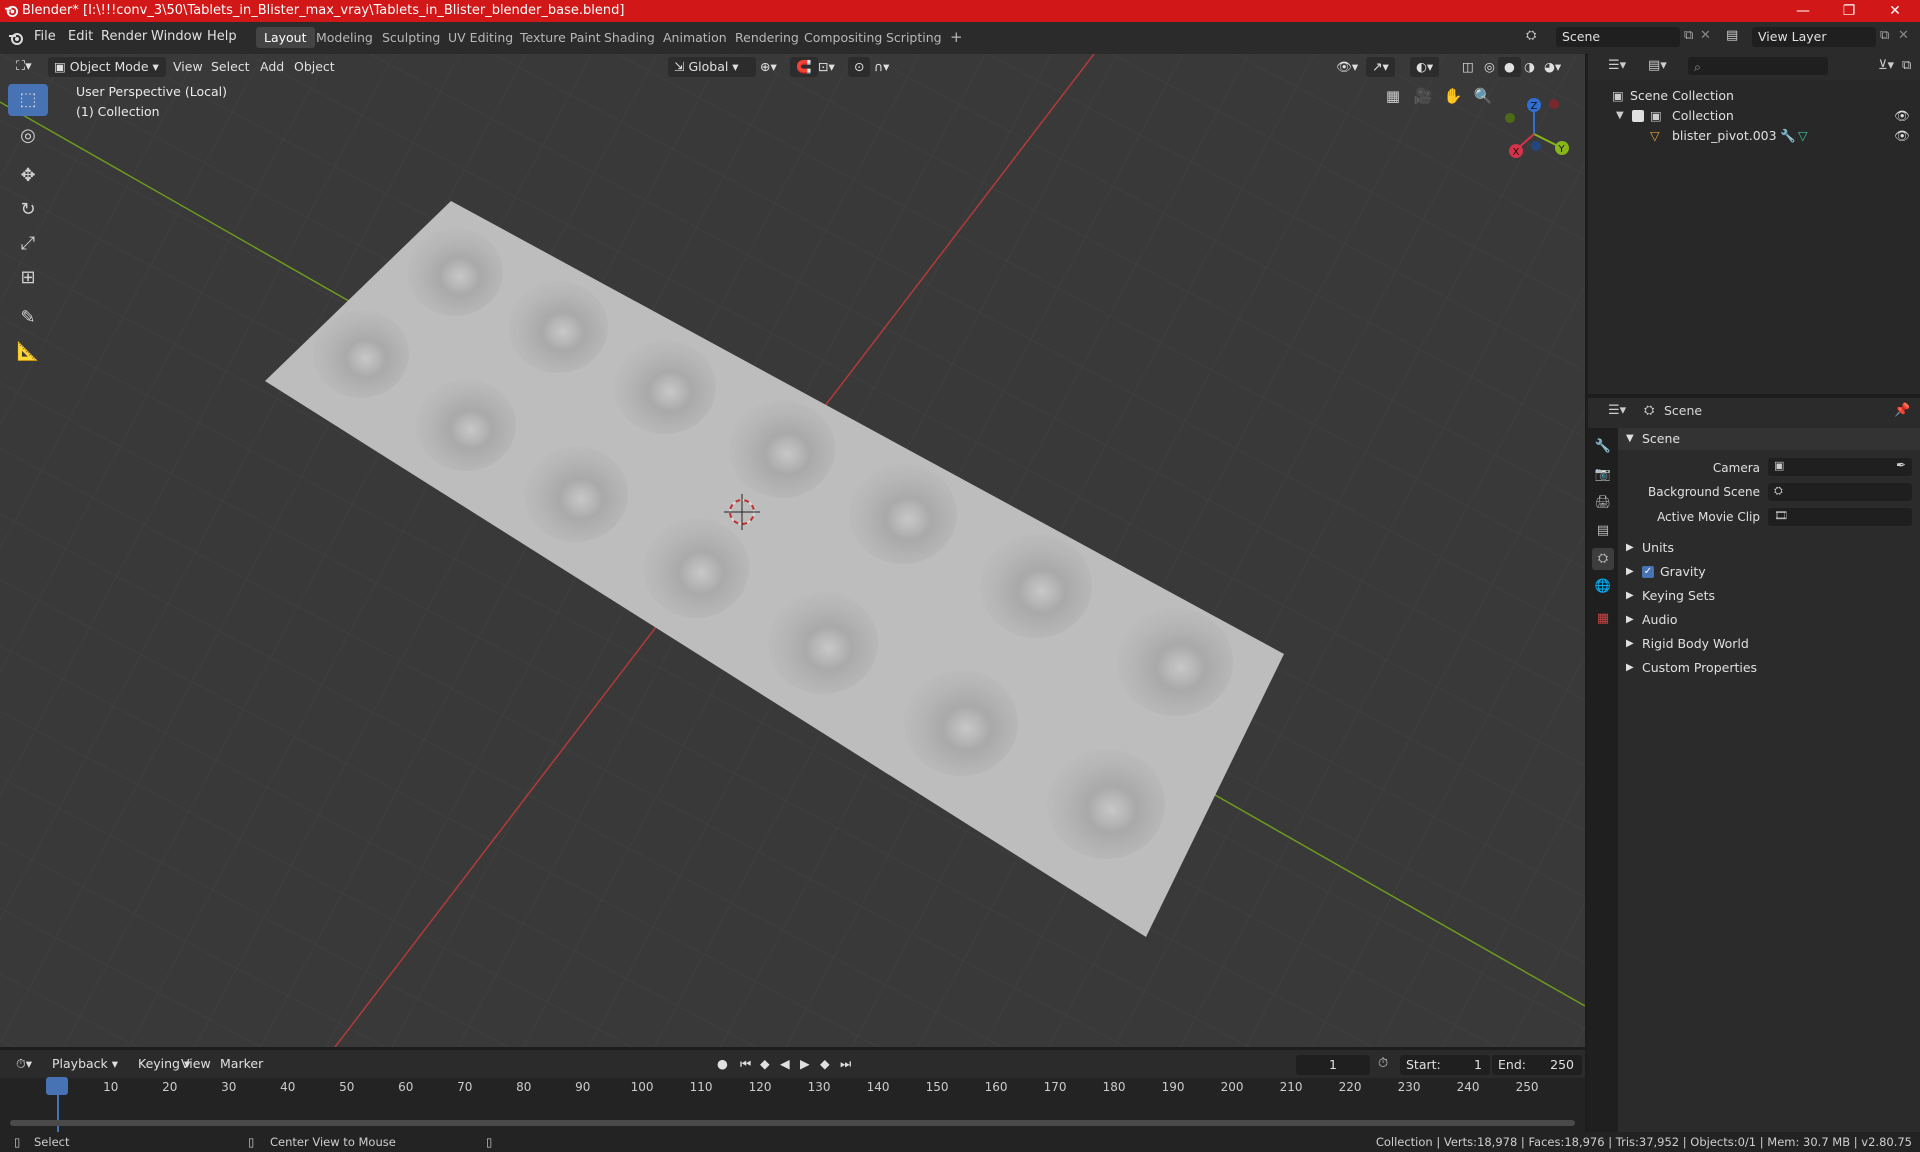 The image size is (1920, 1152). What do you see at coordinates (1333, 1065) in the screenshot?
I see `current-frame-field: 1` at bounding box center [1333, 1065].